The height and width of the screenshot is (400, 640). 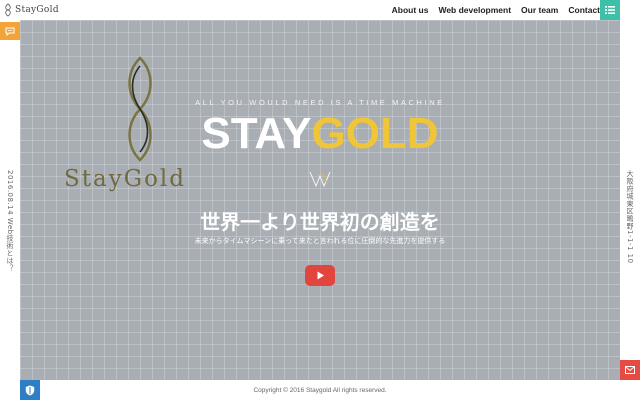 I want to click on nav-about-us: About us, so click(x=410, y=10).